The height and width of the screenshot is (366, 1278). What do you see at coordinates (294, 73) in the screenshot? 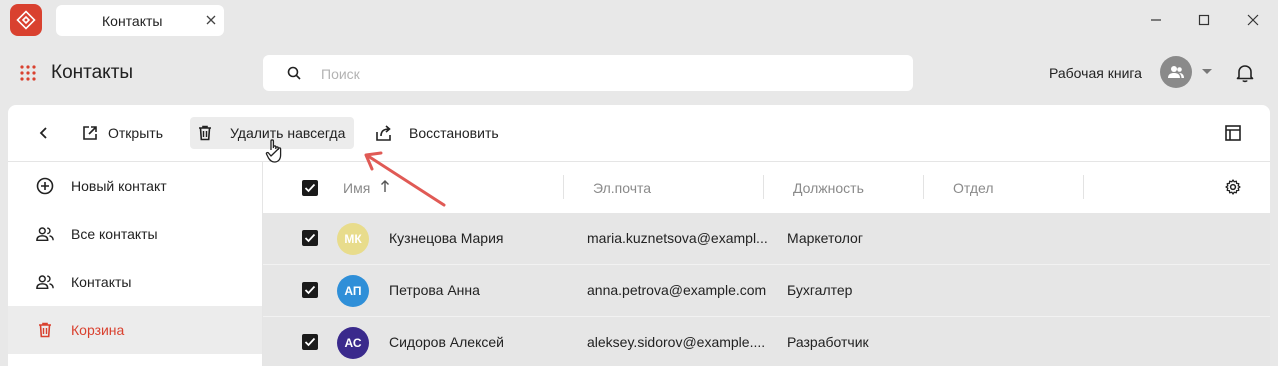
I see `search-icon` at bounding box center [294, 73].